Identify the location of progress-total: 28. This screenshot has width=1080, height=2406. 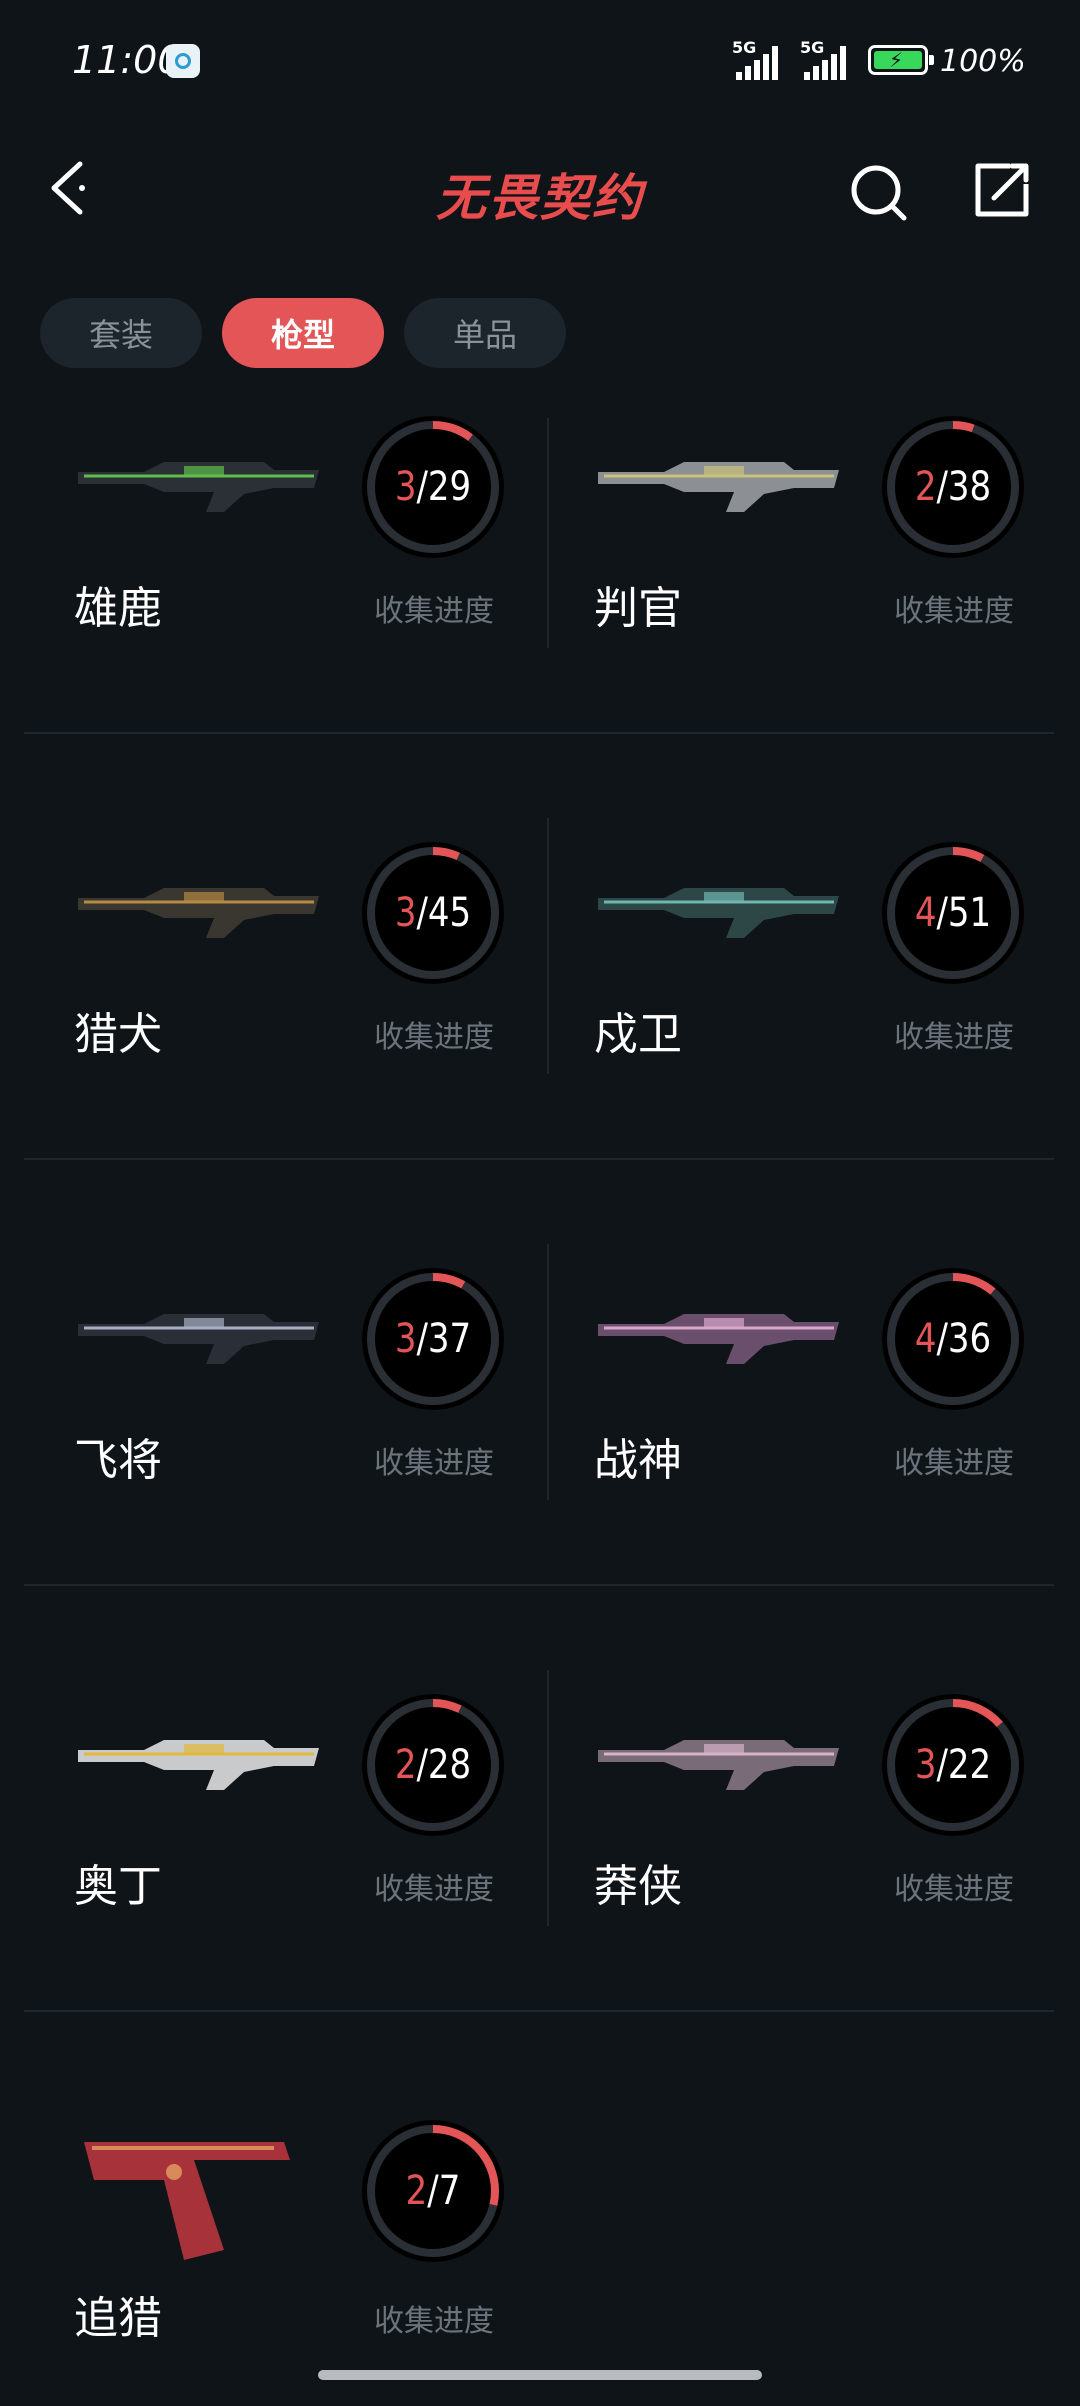
(449, 1765).